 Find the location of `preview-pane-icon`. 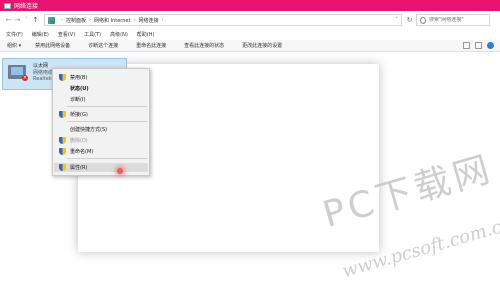

preview-pane-icon is located at coordinates (478, 45).